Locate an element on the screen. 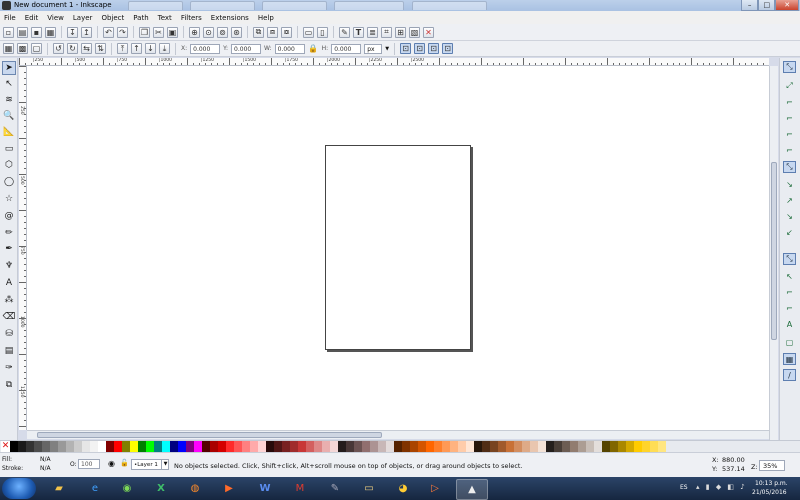 The width and height of the screenshot is (800, 500). zoom-width-icon: ⊛ is located at coordinates (236, 32).